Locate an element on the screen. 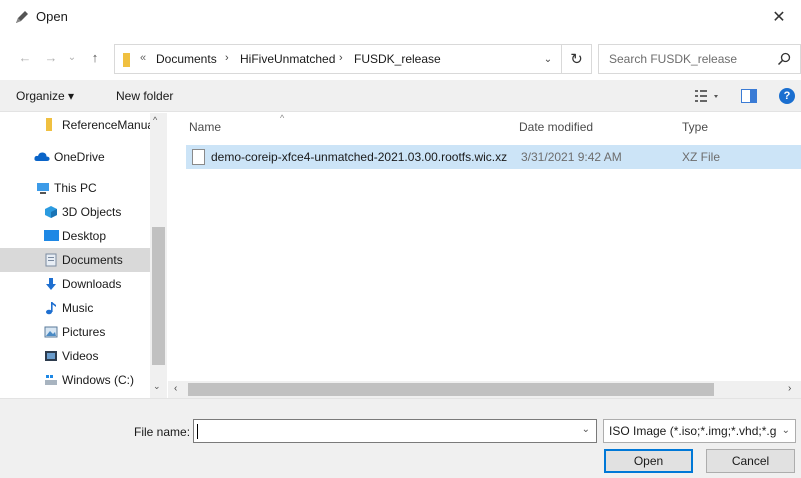 The height and width of the screenshot is (478, 801). view-options-icon is located at coordinates (709, 96).